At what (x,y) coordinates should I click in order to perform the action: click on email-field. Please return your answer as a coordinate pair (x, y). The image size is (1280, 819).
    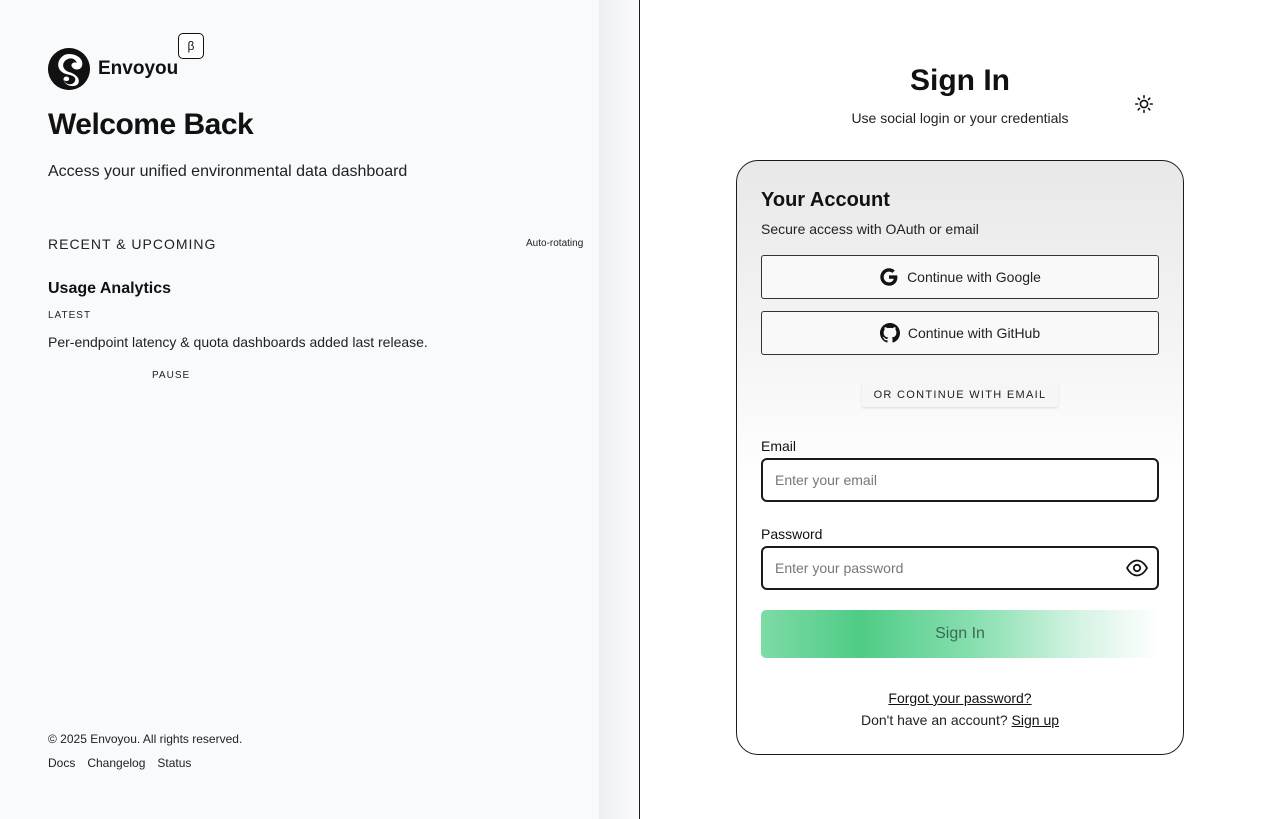
    Looking at the image, I should click on (960, 480).